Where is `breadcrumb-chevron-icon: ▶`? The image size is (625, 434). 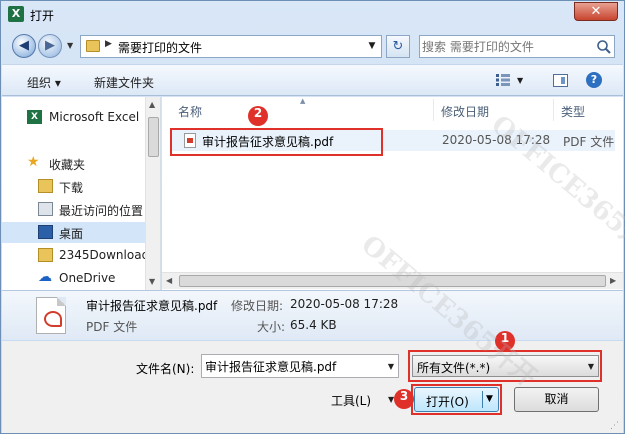 breadcrumb-chevron-icon: ▶ is located at coordinates (108, 44).